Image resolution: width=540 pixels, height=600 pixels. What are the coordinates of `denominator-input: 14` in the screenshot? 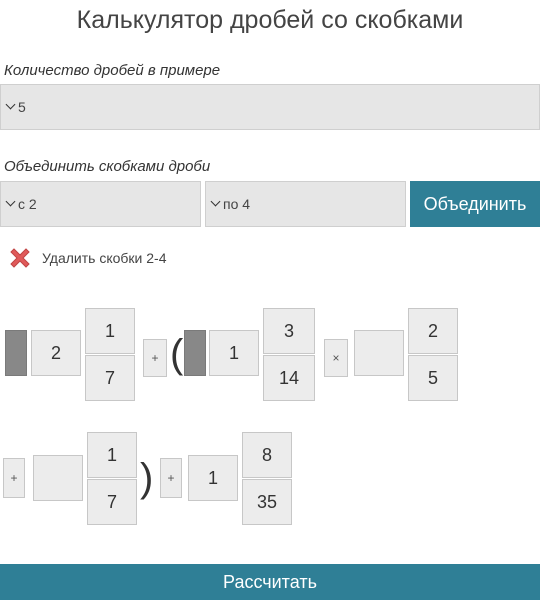 It's located at (289, 378).